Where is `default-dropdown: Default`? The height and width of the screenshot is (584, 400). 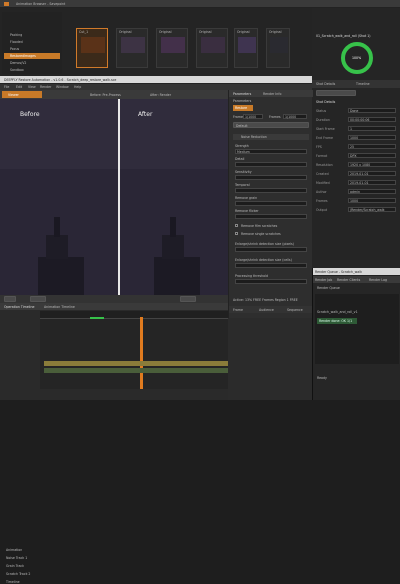
default-dropdown: Default is located at coordinates (271, 125).